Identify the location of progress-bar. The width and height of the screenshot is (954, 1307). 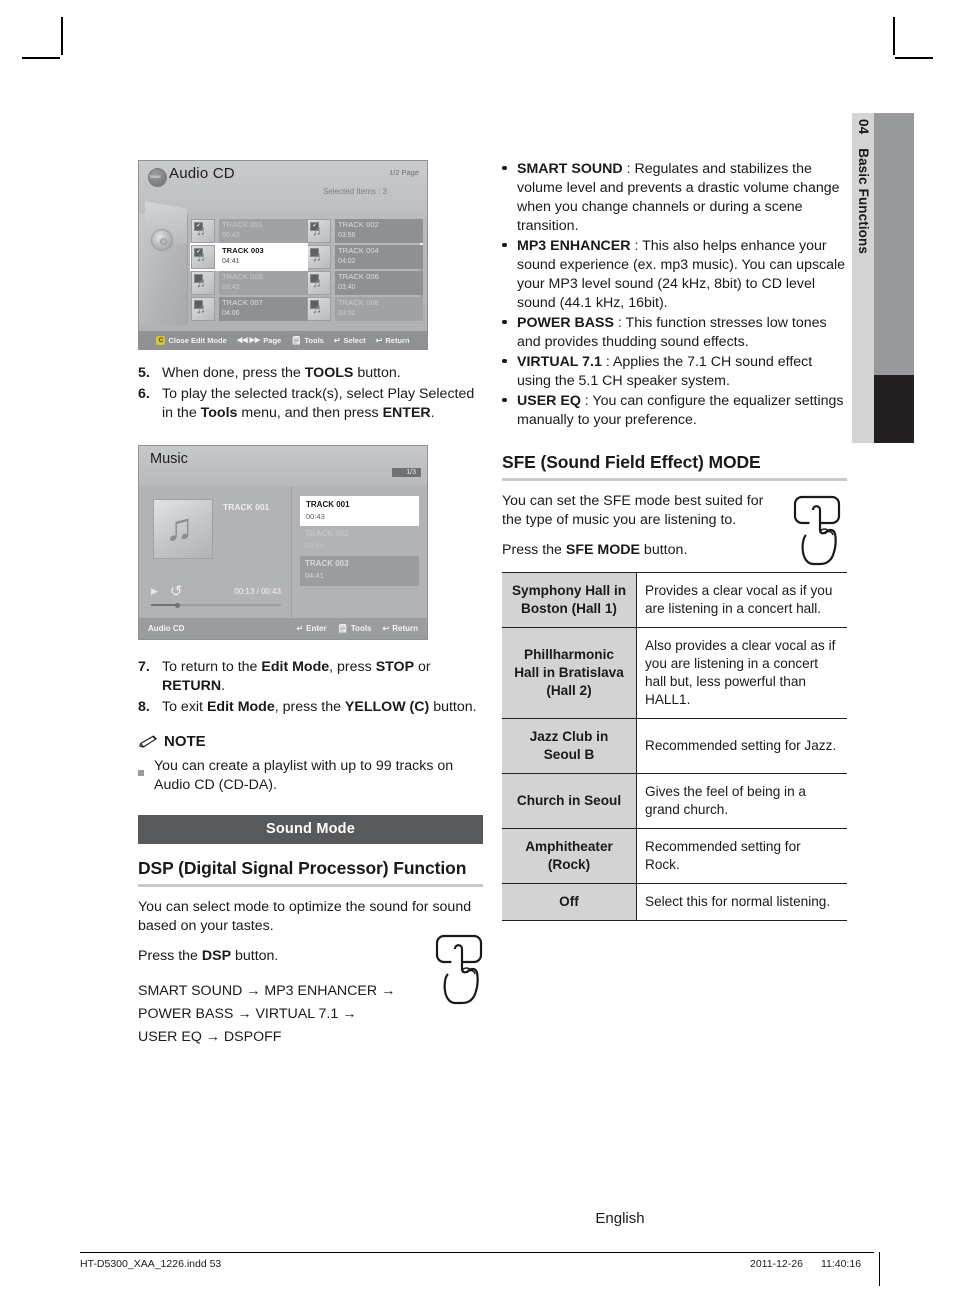
(216, 605).